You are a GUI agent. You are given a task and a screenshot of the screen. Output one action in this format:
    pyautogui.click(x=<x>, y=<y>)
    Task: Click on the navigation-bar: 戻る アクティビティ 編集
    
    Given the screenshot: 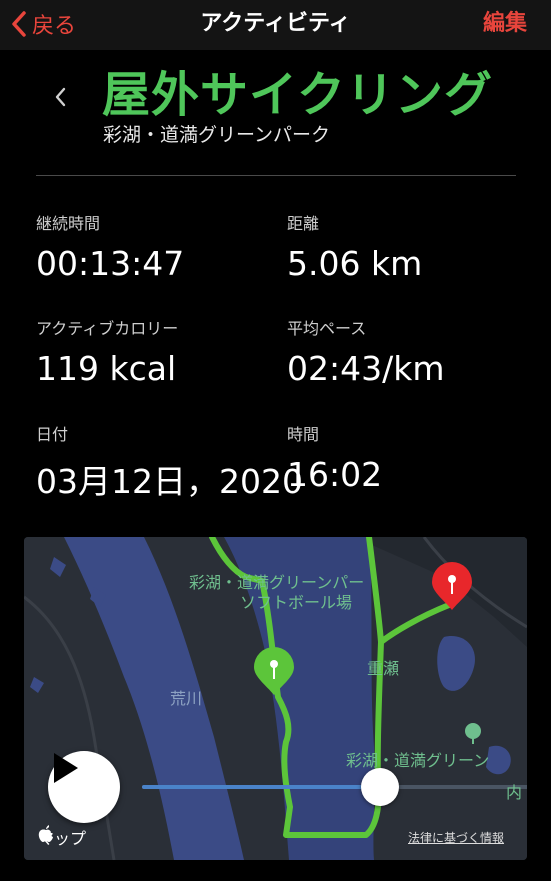 What is the action you would take?
    pyautogui.click(x=275, y=25)
    